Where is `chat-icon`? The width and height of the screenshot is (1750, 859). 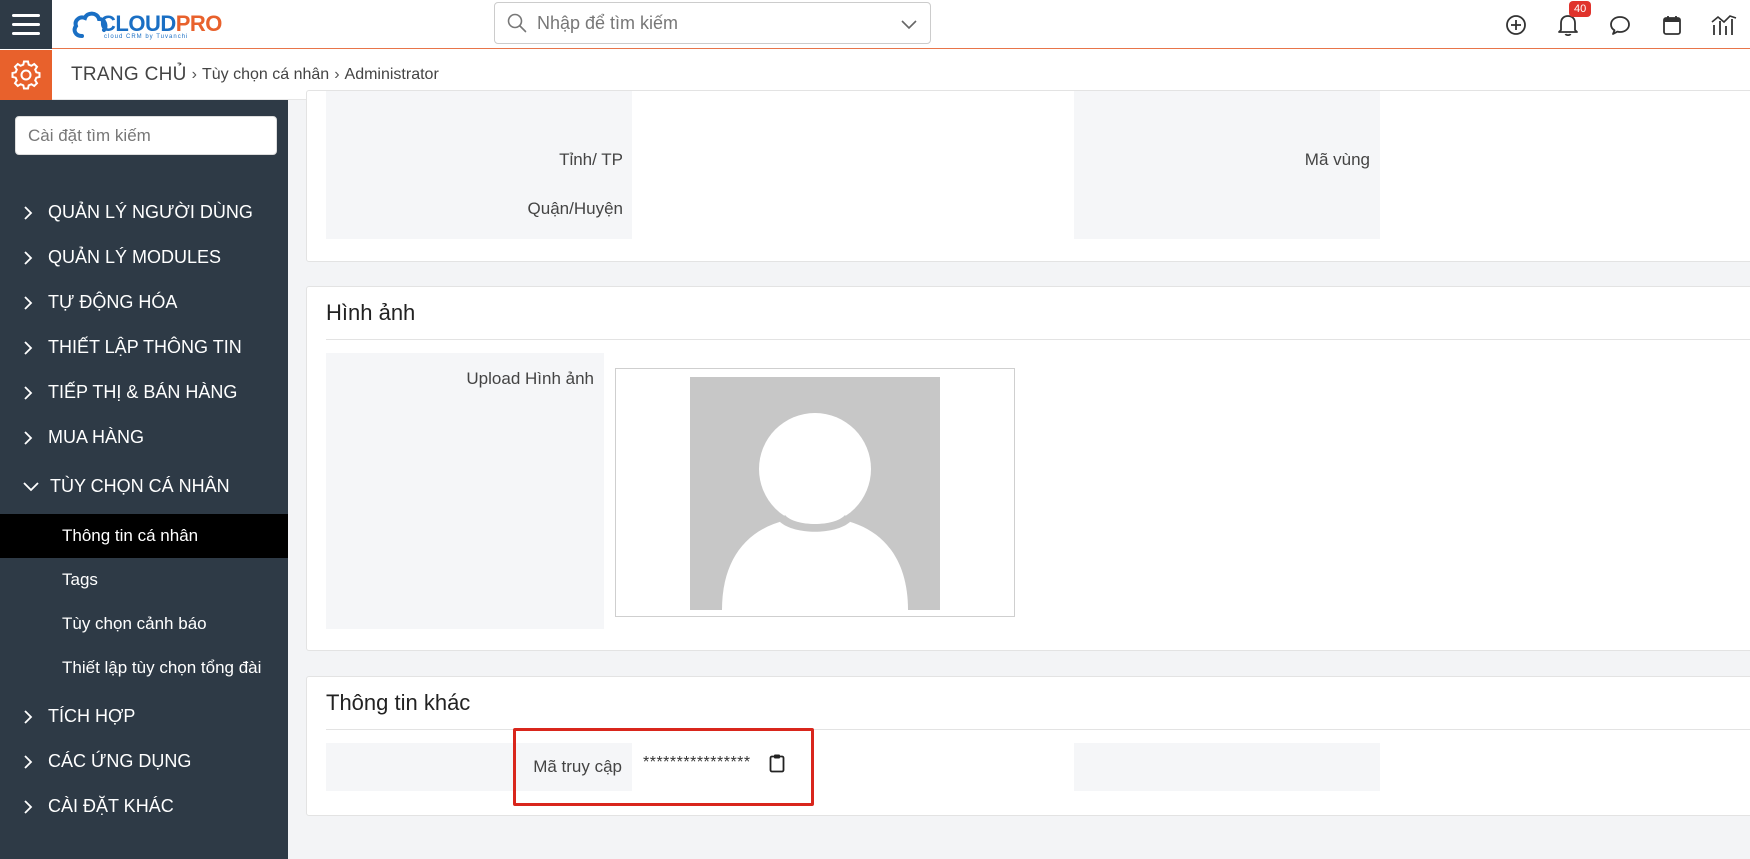 chat-icon is located at coordinates (1620, 25).